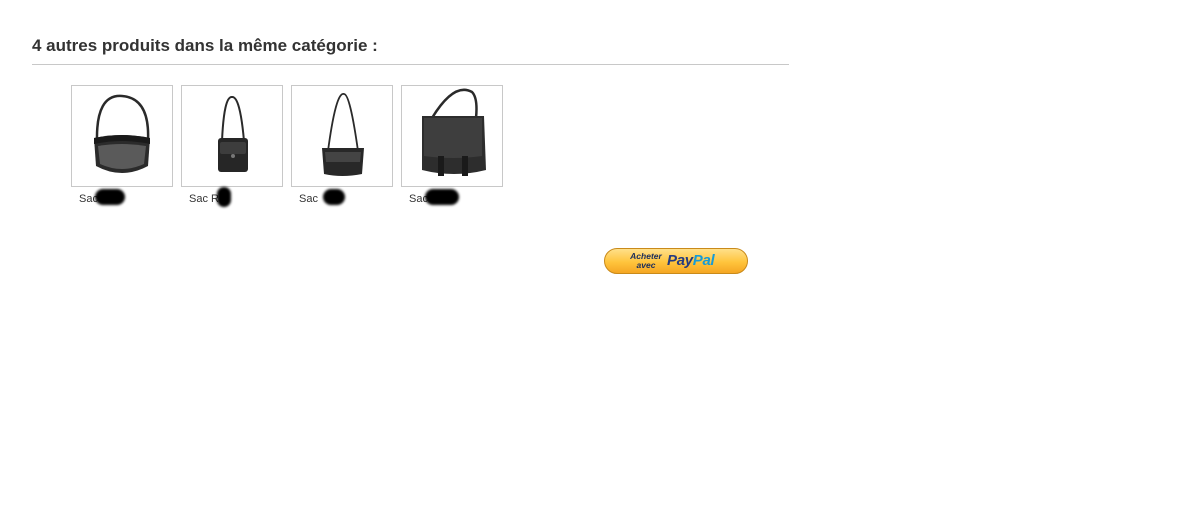 The image size is (1202, 526). What do you see at coordinates (646, 260) in the screenshot?
I see `paypal-button-caption: Acheter avec` at bounding box center [646, 260].